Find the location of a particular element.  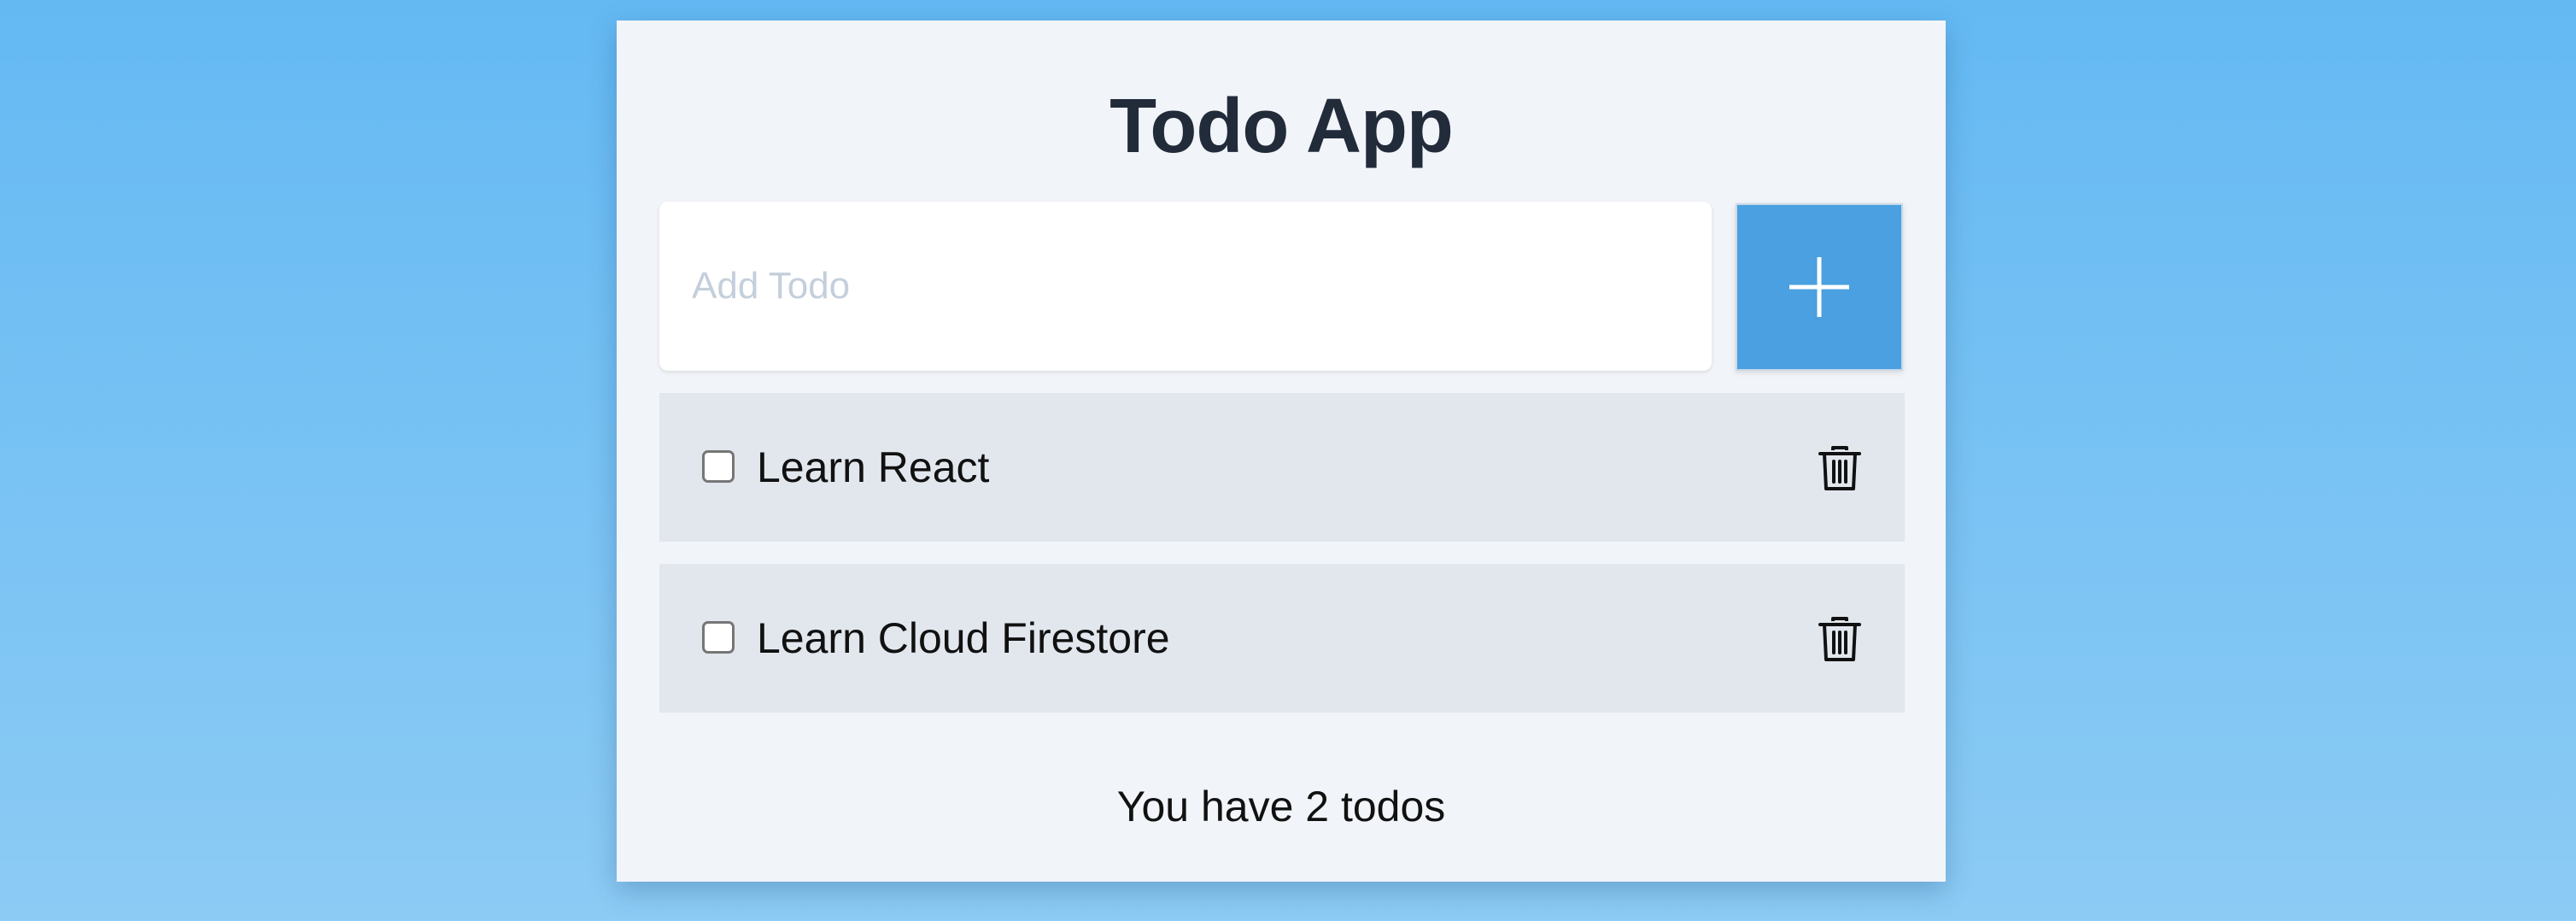

plus-icon is located at coordinates (1819, 287).